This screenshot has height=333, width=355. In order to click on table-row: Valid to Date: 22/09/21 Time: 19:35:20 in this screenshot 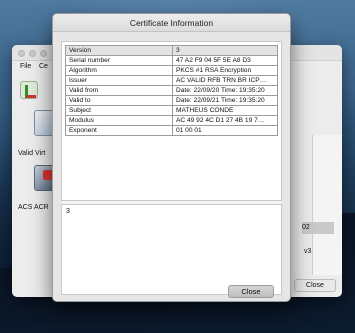, I will do `click(171, 100)`.